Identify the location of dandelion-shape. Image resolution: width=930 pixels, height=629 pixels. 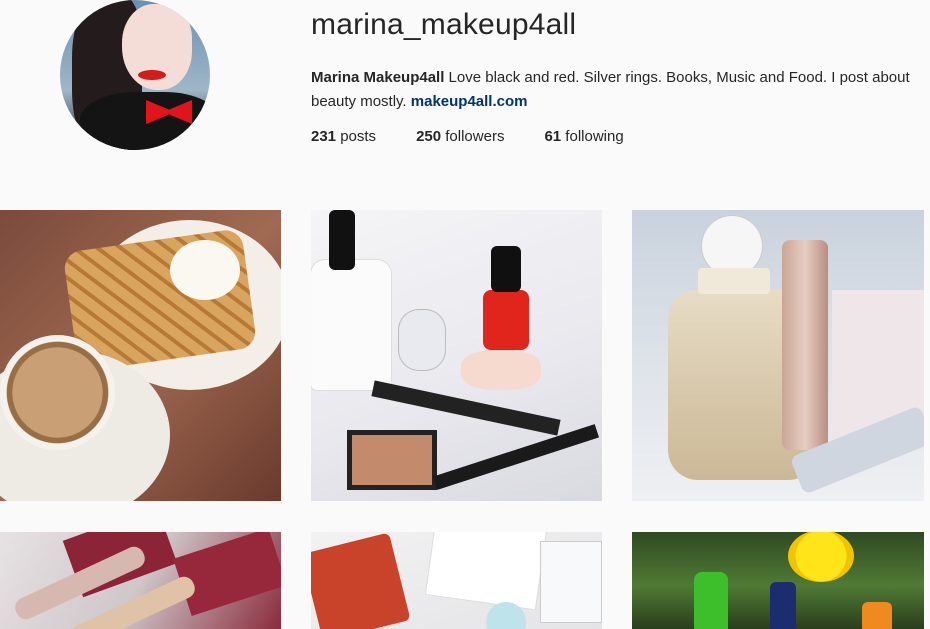
(821, 557).